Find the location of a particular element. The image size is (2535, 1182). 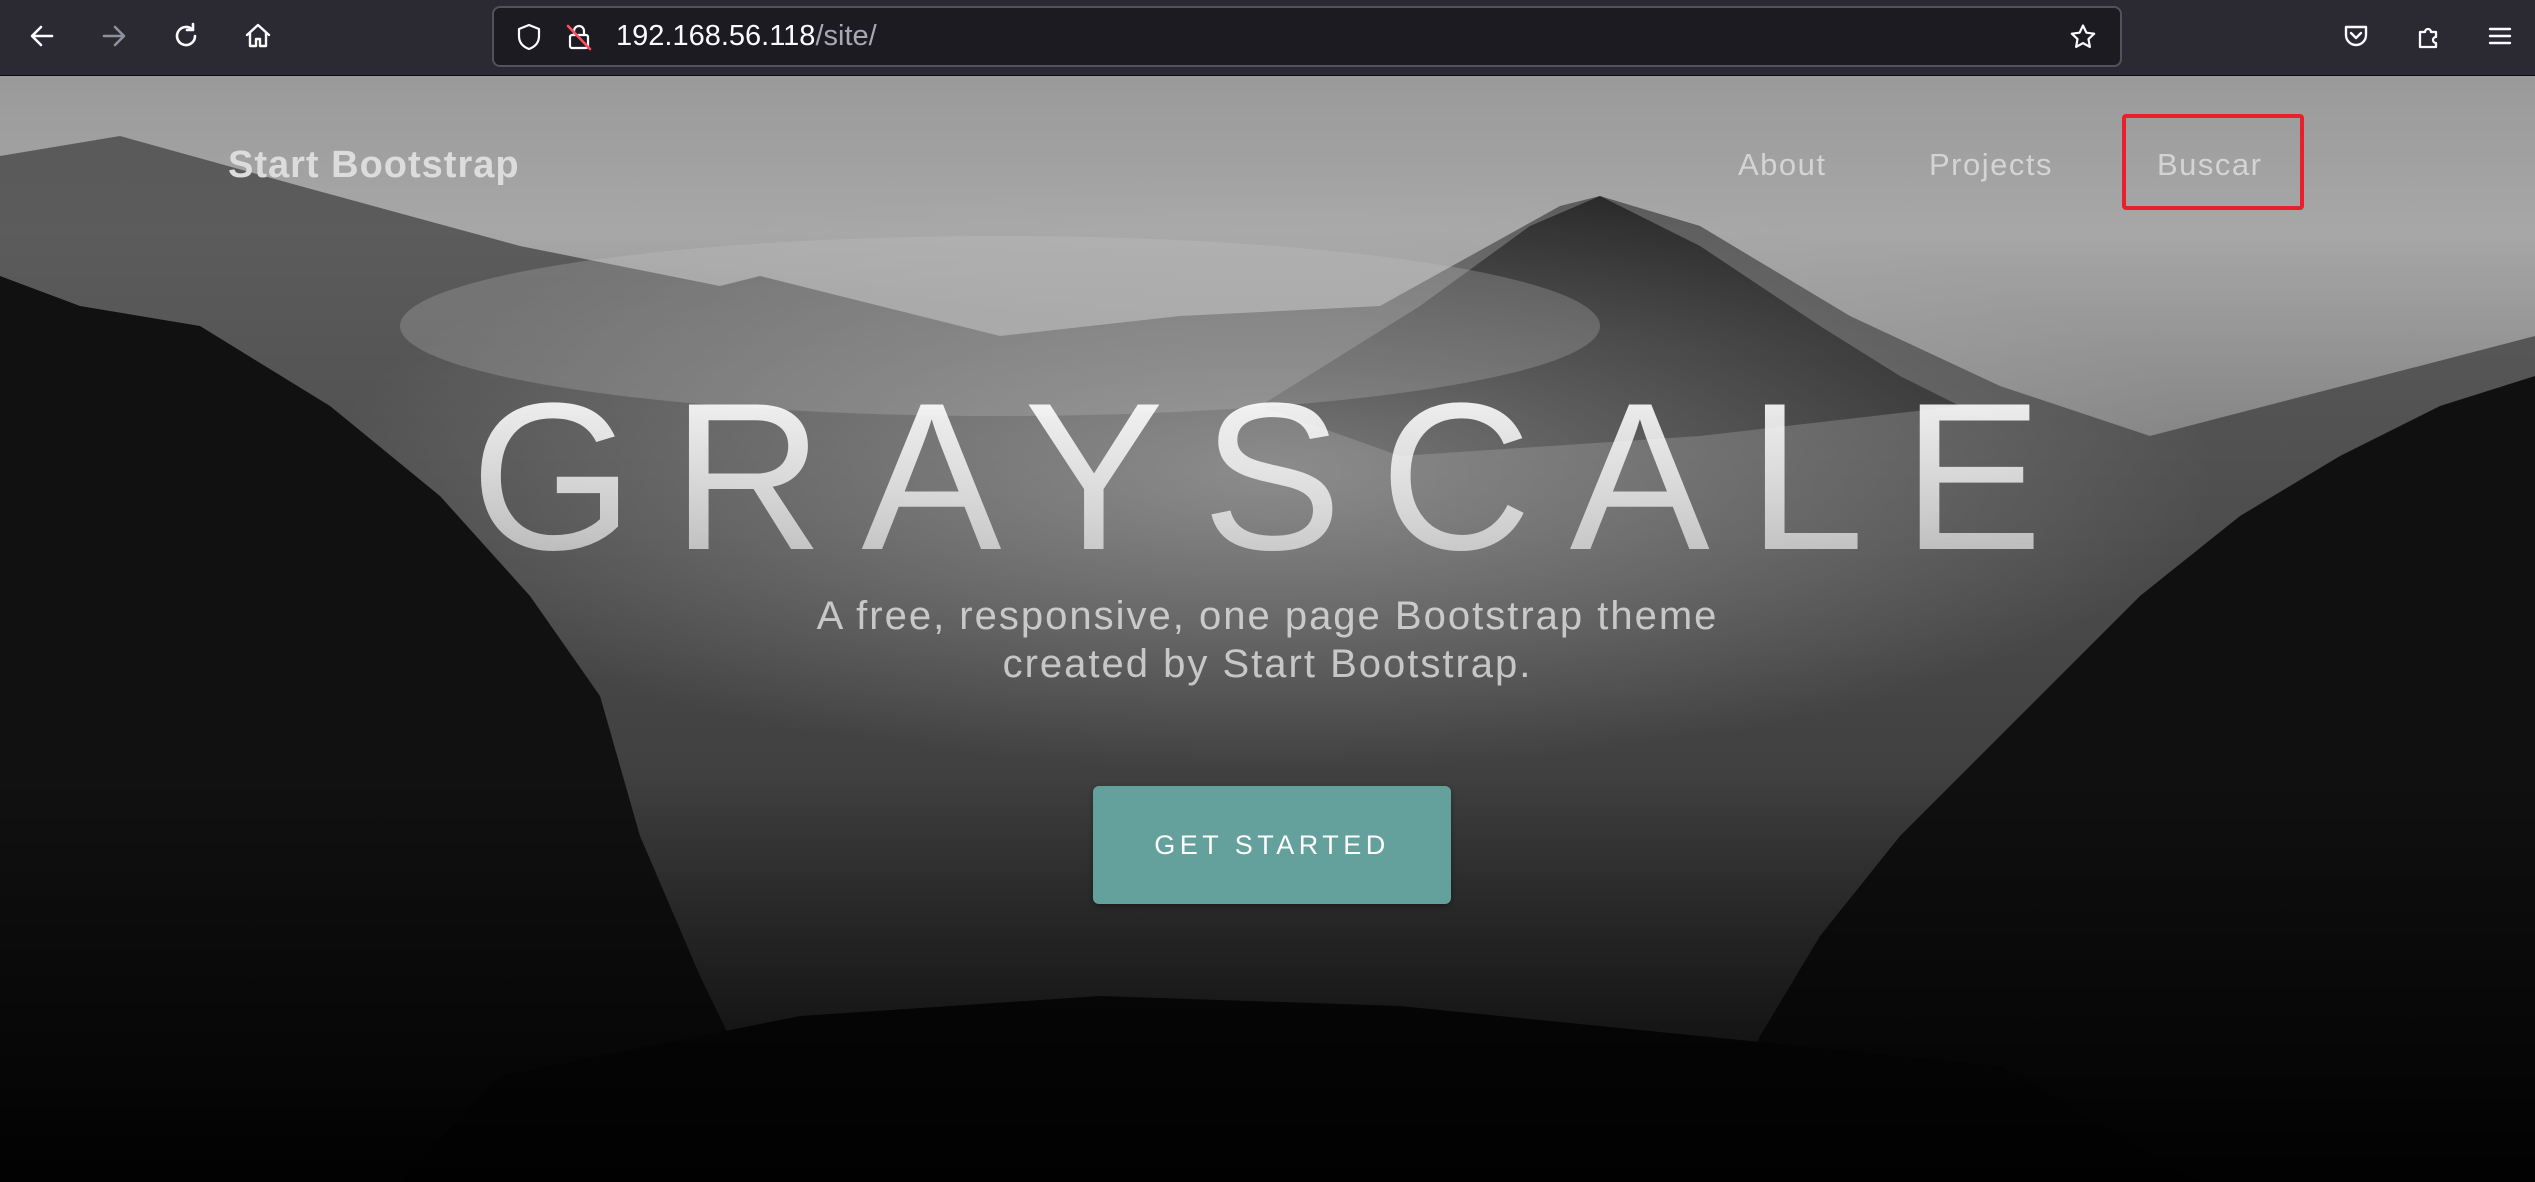

highlight-annotation-box is located at coordinates (2213, 162).